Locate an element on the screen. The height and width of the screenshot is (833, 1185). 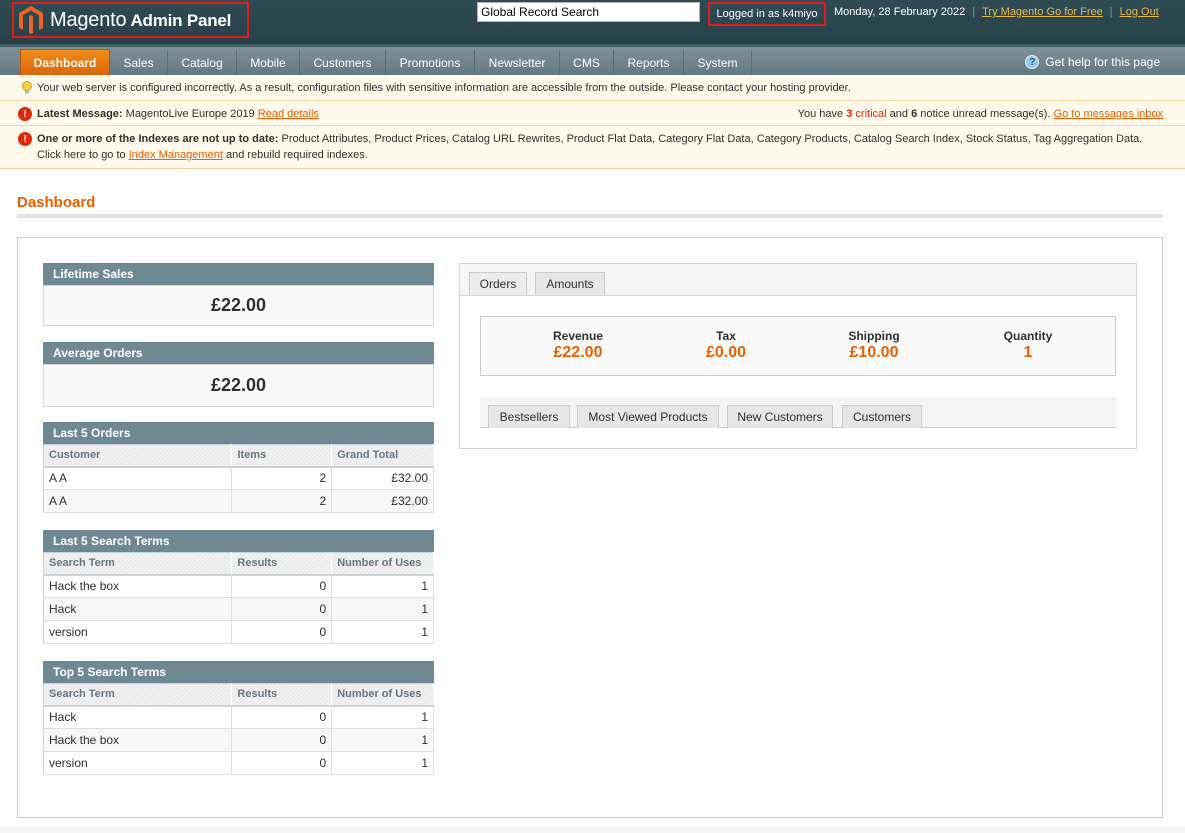
try-magento-go-link: Try Magento Go for Free is located at coordinates (1042, 12).